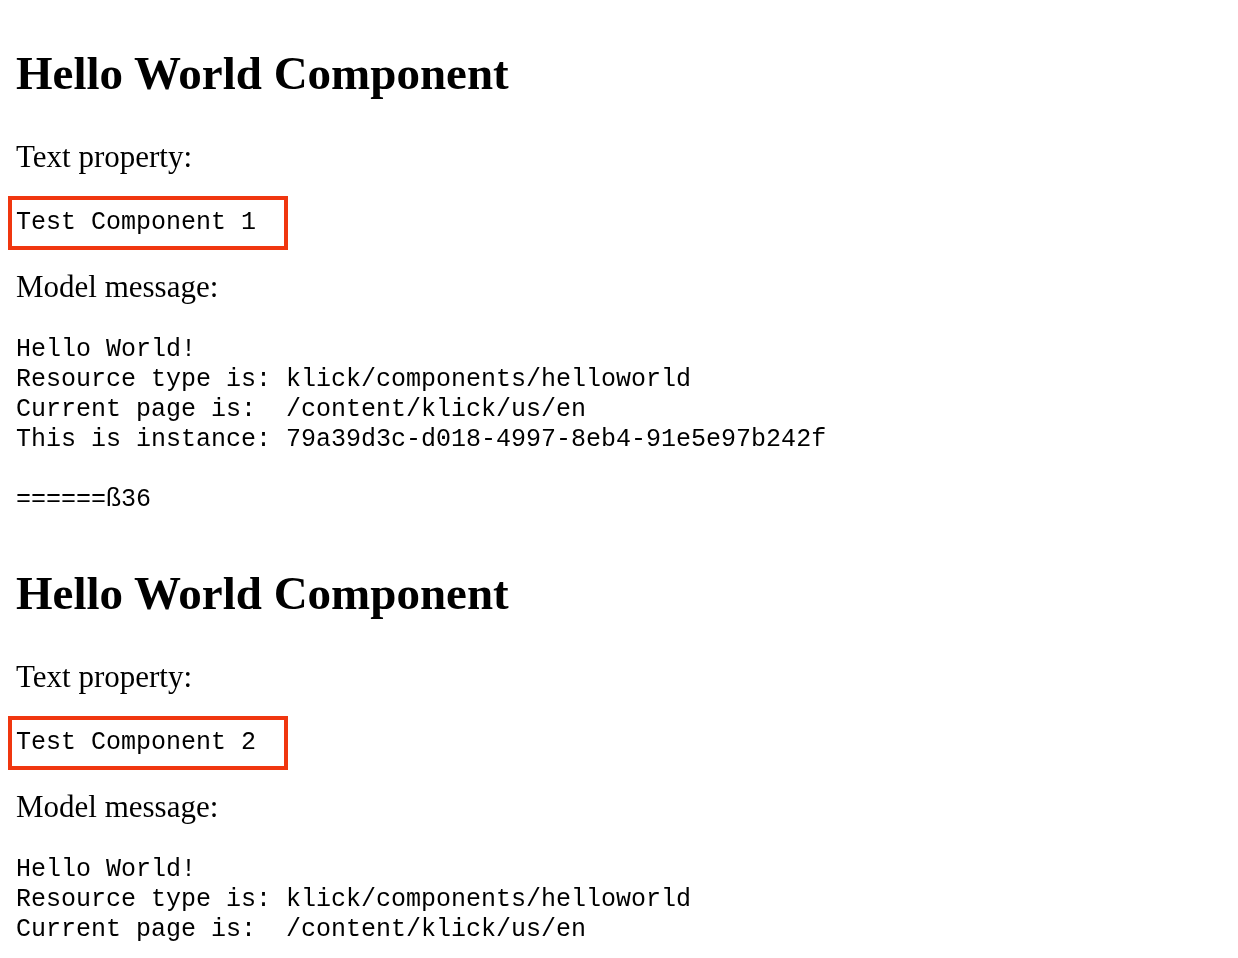 Image resolution: width=1238 pixels, height=958 pixels. I want to click on message-line: This is instance: 79a39d3c-d018-4997-8eb4-91e5e97b242f, so click(421, 440).